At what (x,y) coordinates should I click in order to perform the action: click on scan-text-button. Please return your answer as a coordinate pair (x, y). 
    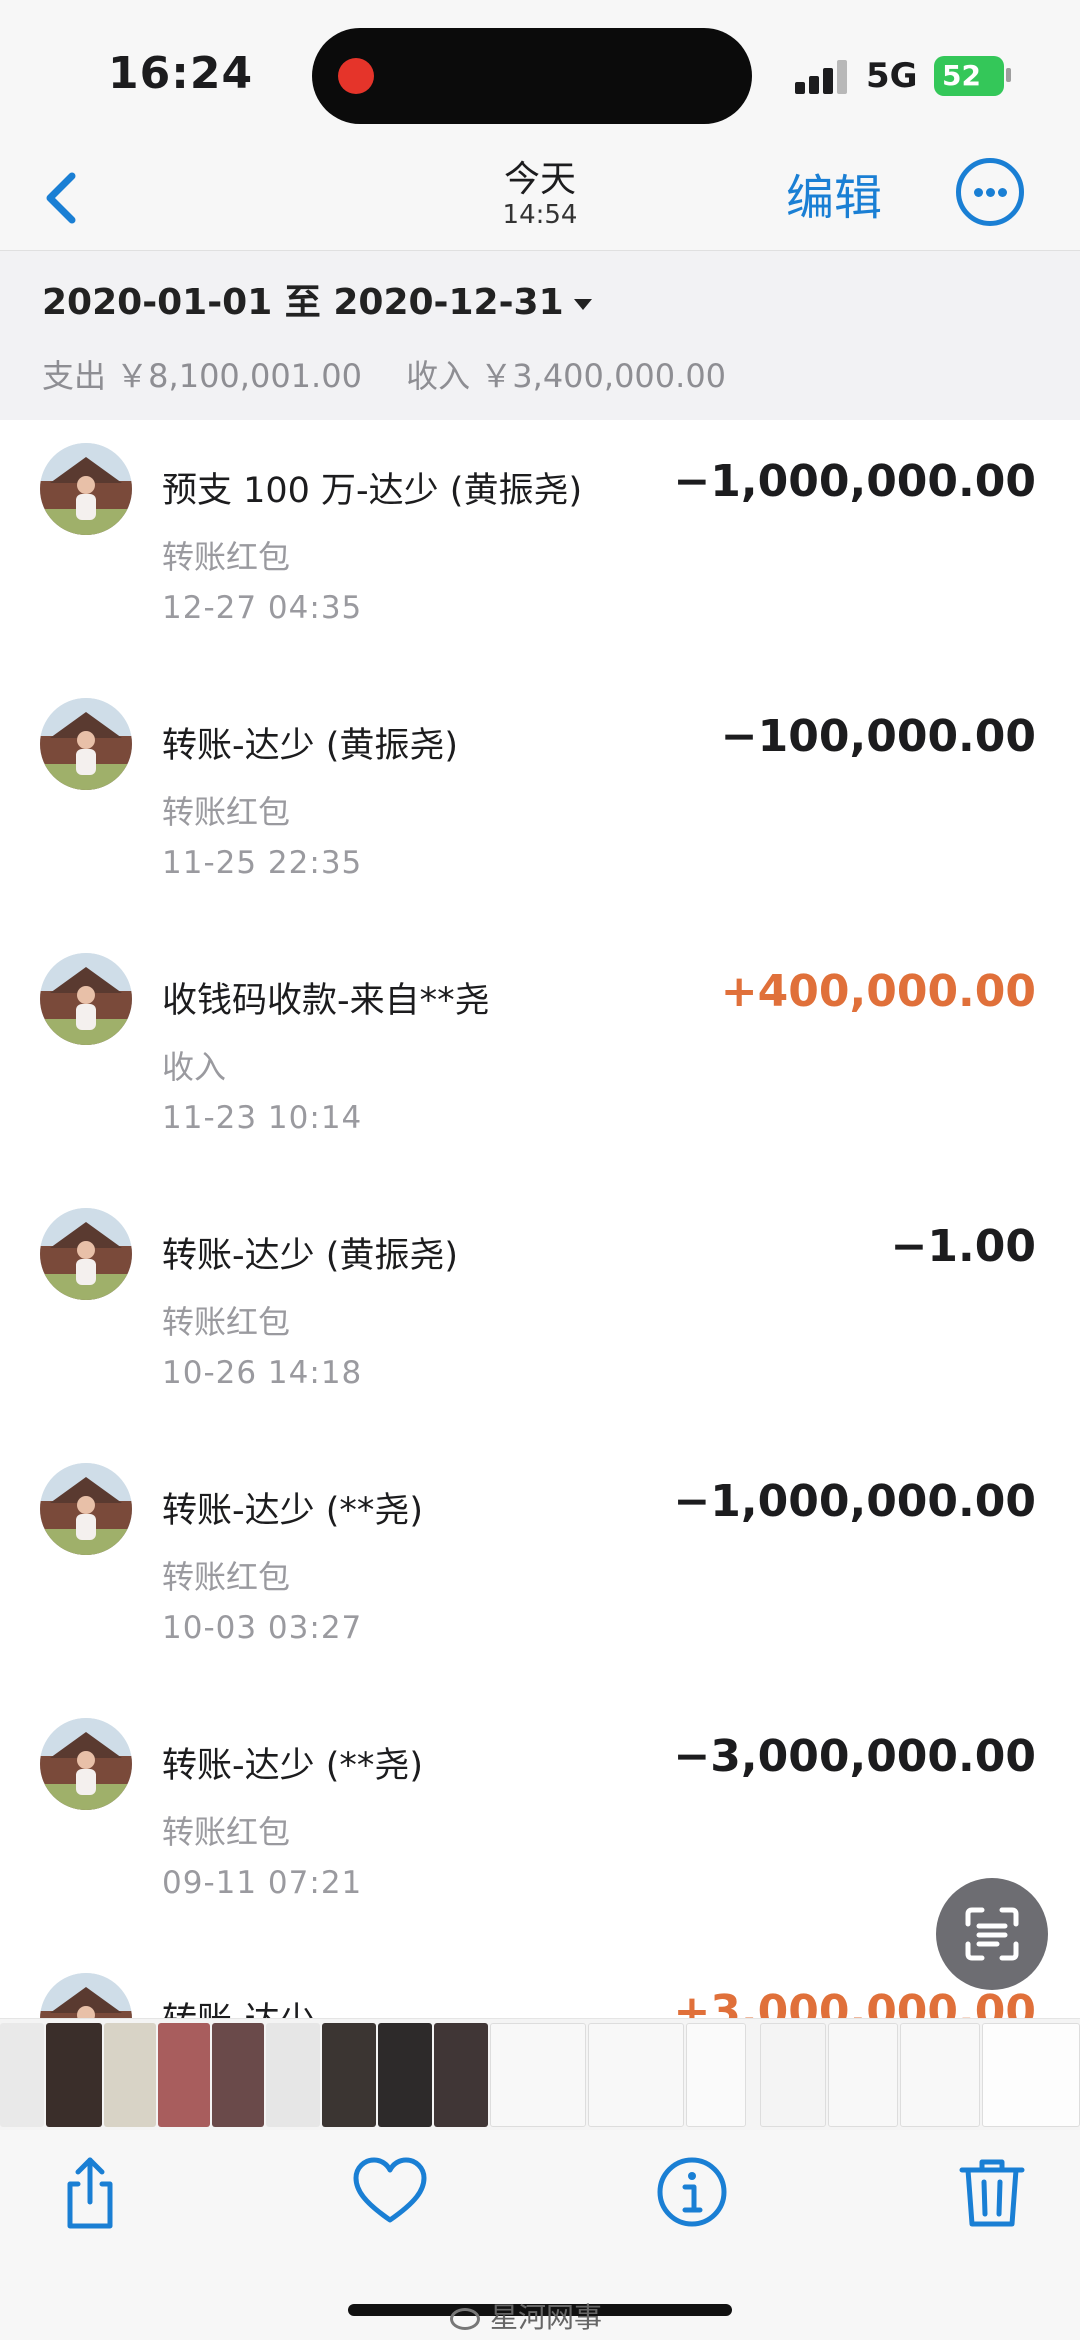
    Looking at the image, I should click on (992, 1934).